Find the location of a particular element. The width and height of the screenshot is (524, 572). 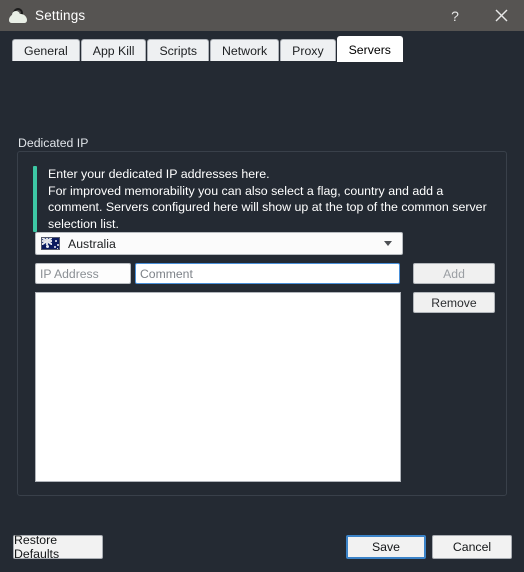

window-controls: ? is located at coordinates (478, 15).